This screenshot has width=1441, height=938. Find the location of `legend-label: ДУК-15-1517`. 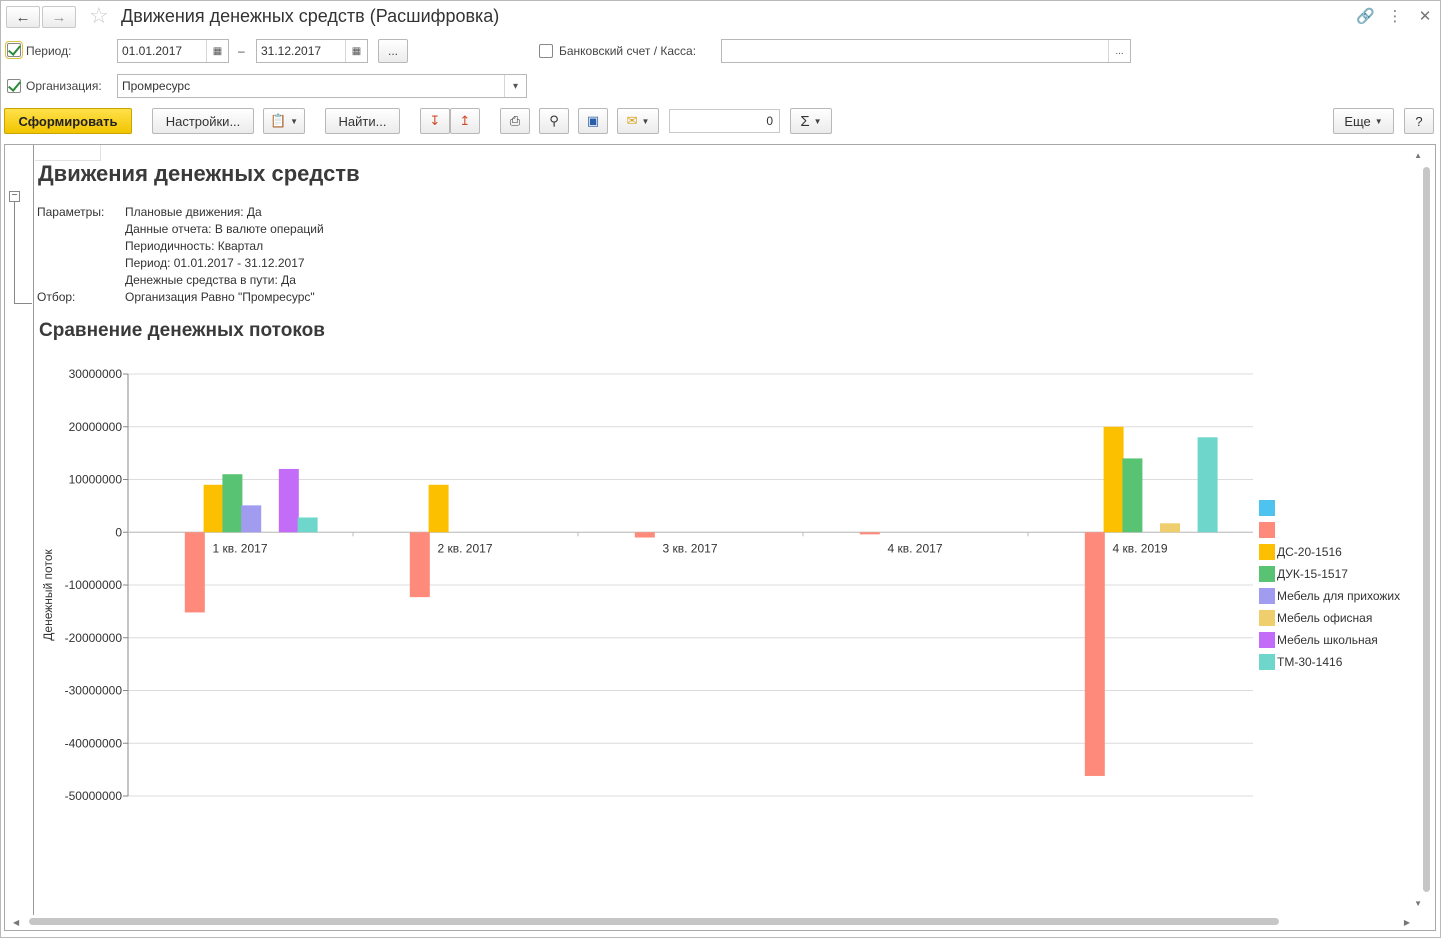

legend-label: ДУК-15-1517 is located at coordinates (1312, 574).